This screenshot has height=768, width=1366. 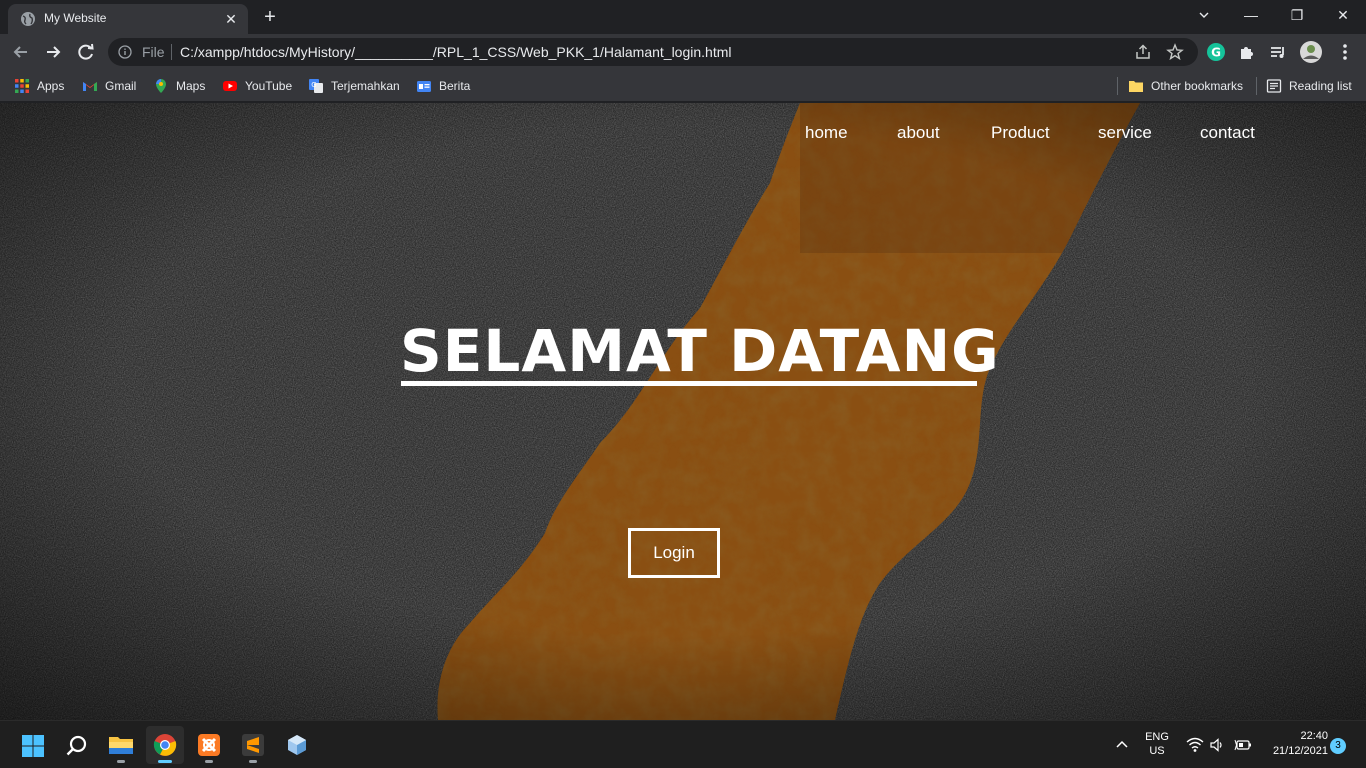 What do you see at coordinates (683, 17) in the screenshot?
I see `tab-strip: My Website ✕ + — ❐ ✕` at bounding box center [683, 17].